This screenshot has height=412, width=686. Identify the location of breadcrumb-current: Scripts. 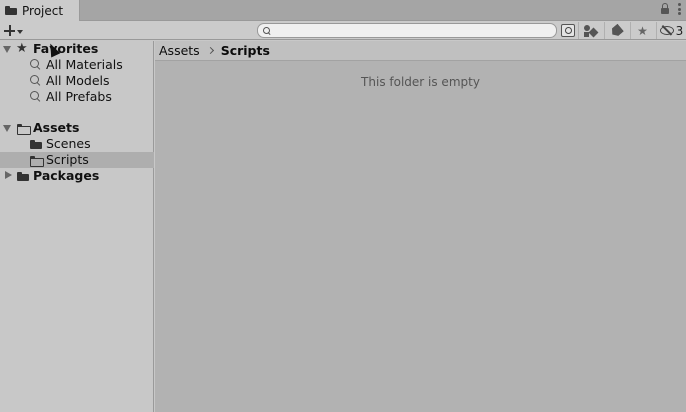
(245, 50).